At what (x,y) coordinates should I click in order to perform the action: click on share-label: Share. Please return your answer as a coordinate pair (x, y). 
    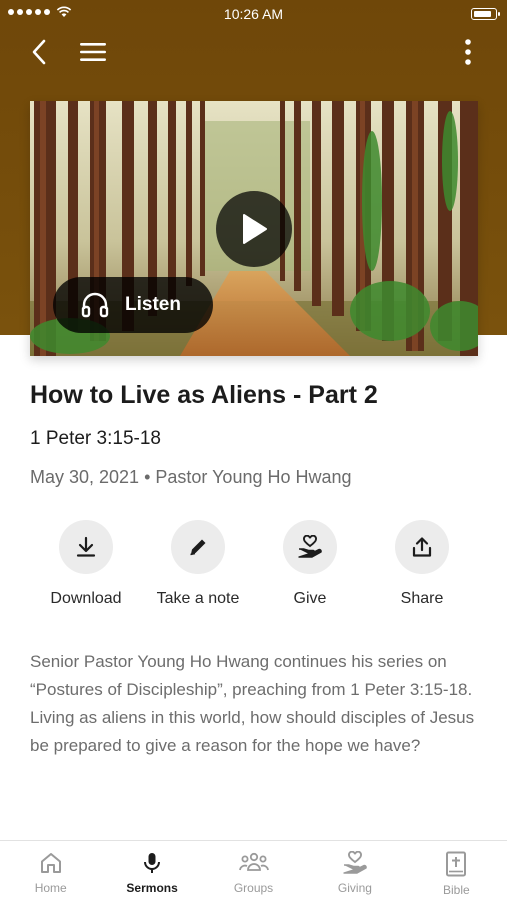
    Looking at the image, I should click on (422, 598).